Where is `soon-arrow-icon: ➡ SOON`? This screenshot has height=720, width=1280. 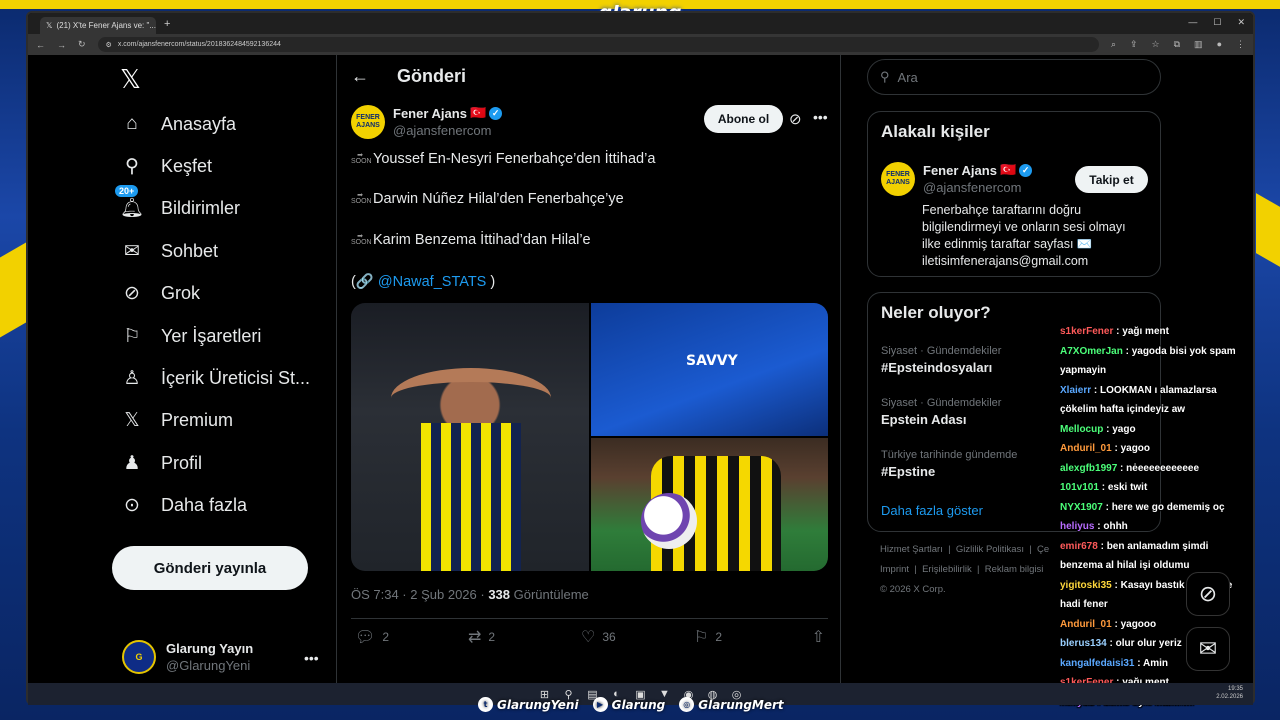 soon-arrow-icon: ➡ SOON is located at coordinates (361, 198).